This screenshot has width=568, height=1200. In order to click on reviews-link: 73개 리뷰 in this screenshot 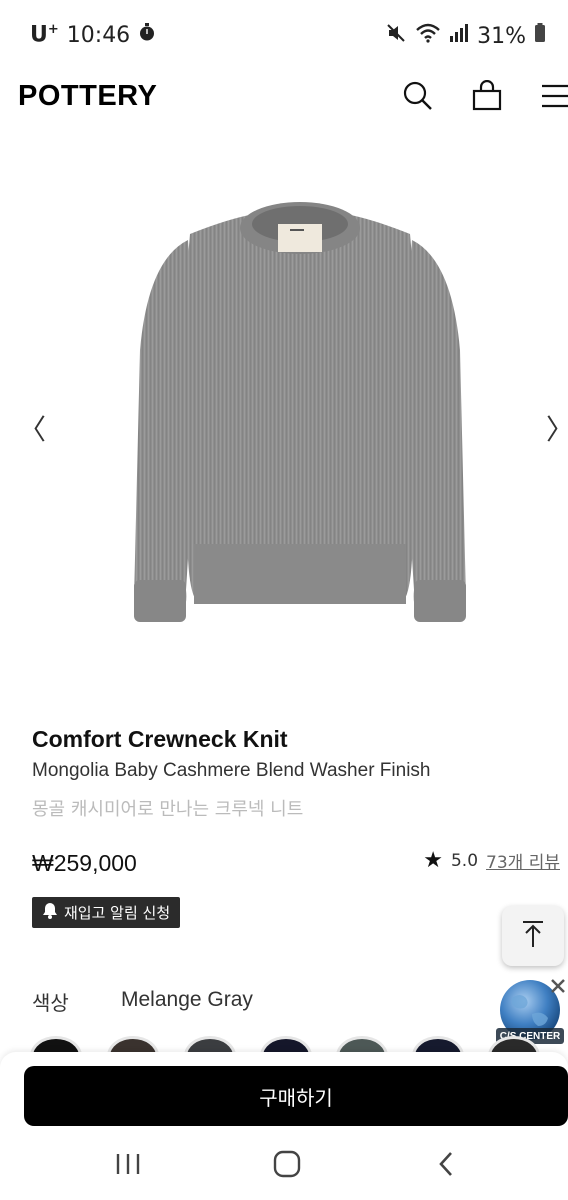, I will do `click(523, 860)`.